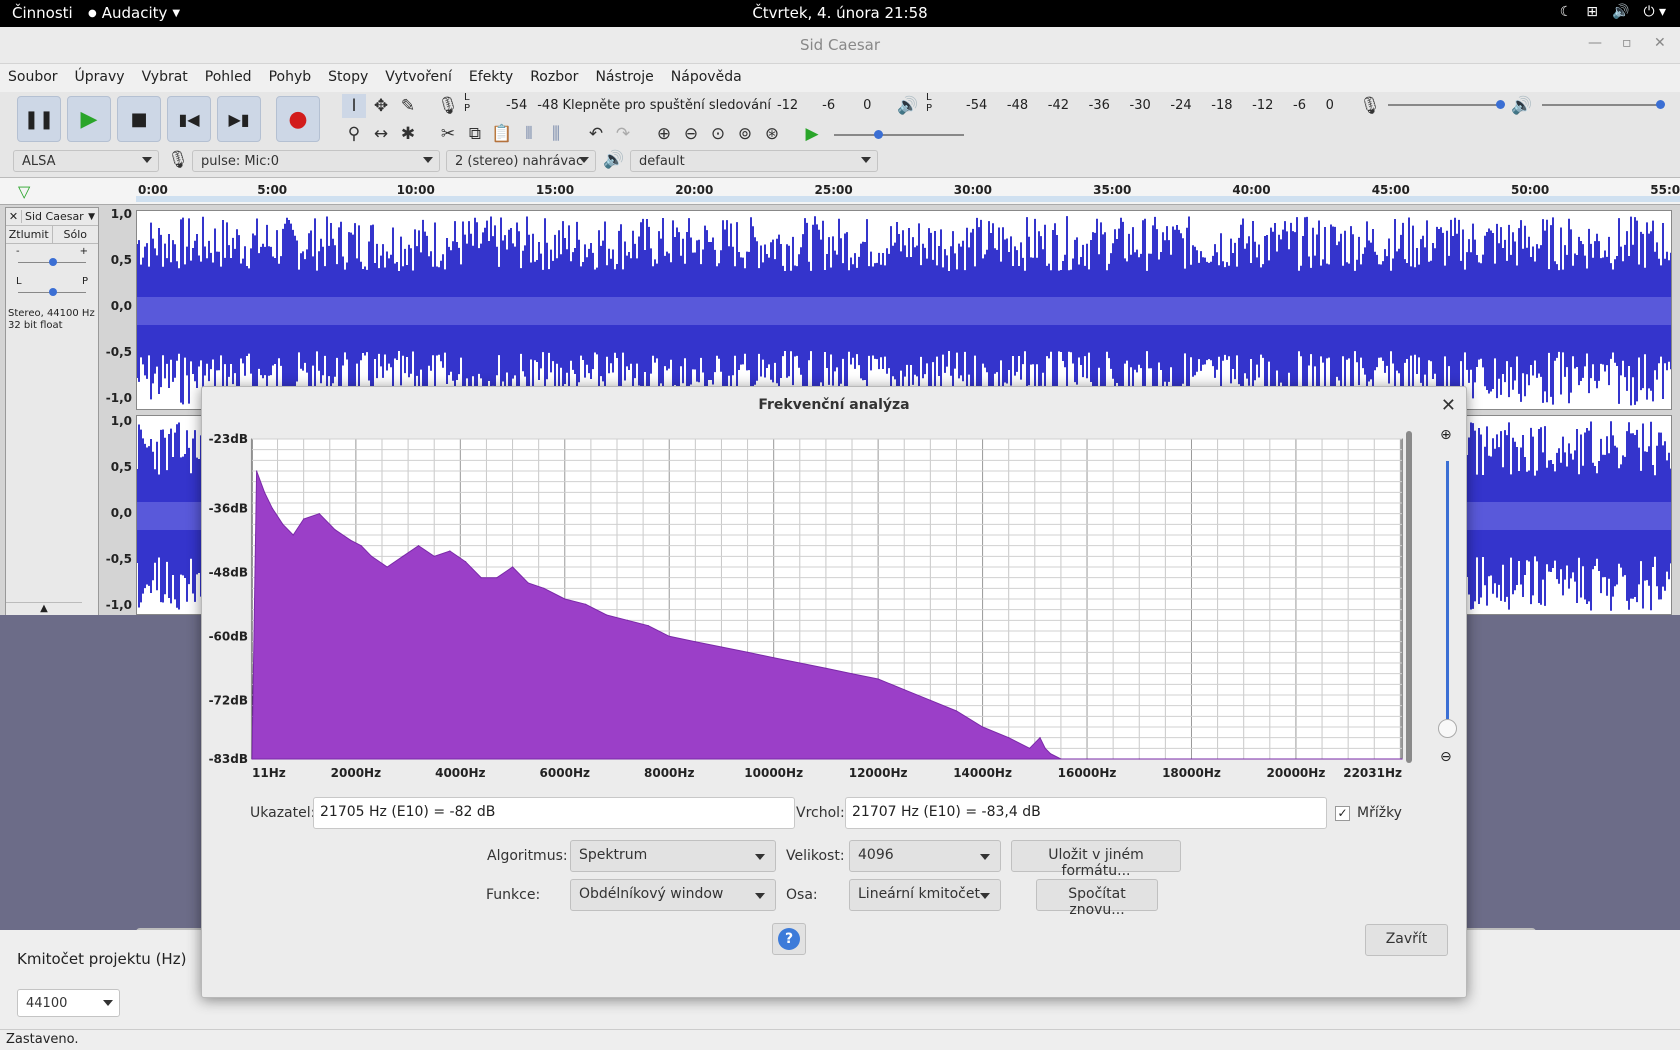 The width and height of the screenshot is (1680, 1050). I want to click on play-meter: -54 -48 -42 -36 -30 -24 -18 -12 -6 0, so click(1140, 105).